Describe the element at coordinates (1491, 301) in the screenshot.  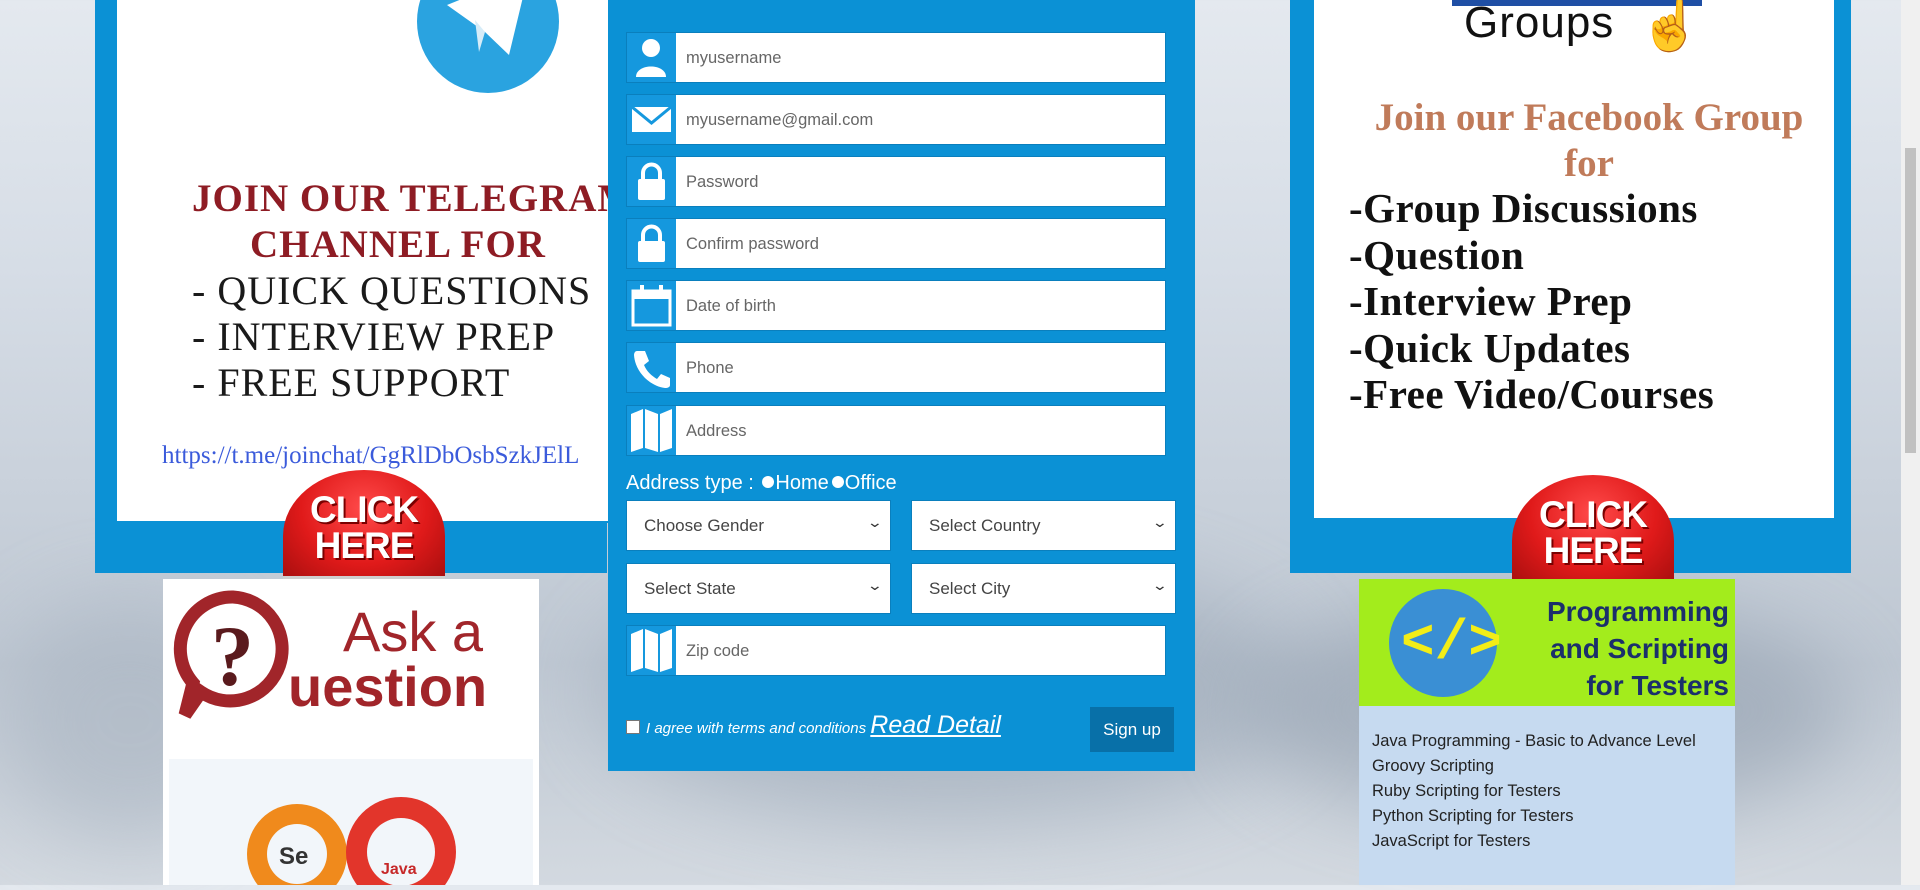
I see `list-item: -Interview Prep` at that location.